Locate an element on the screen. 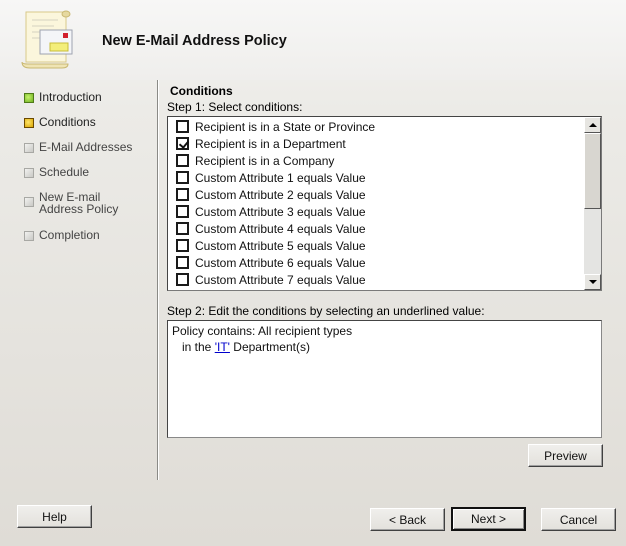 The image size is (626, 546). wizard-title: New E-Mail Address Policy is located at coordinates (194, 41).